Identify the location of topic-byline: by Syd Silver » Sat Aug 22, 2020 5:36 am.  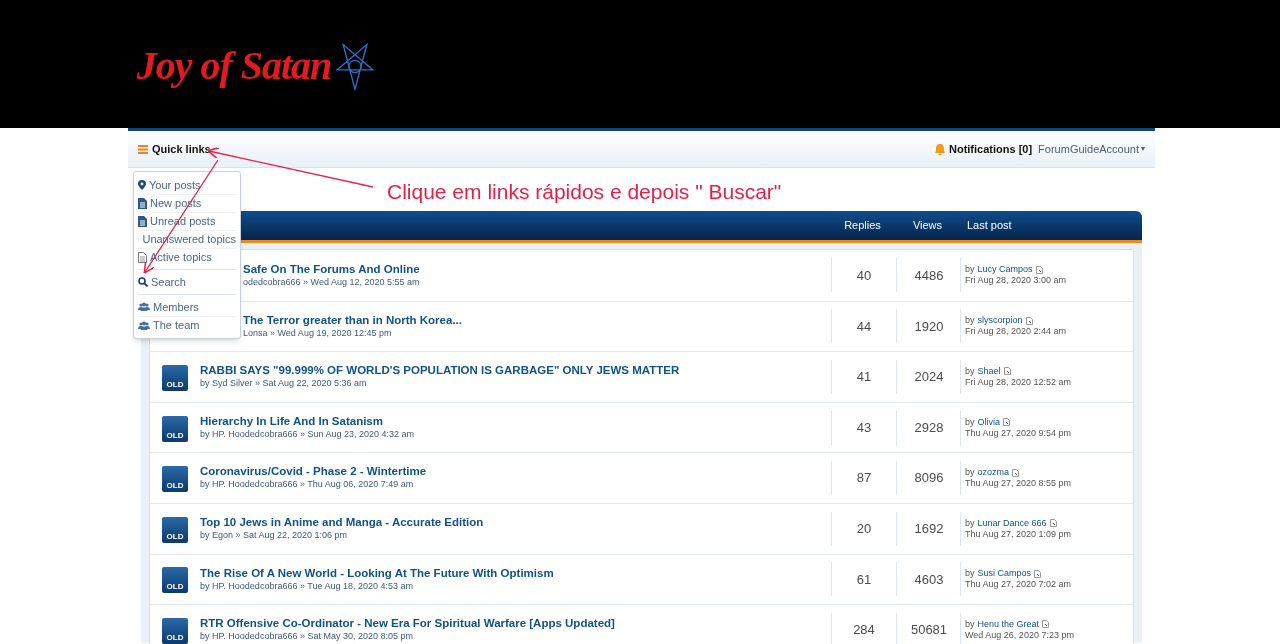
(284, 384).